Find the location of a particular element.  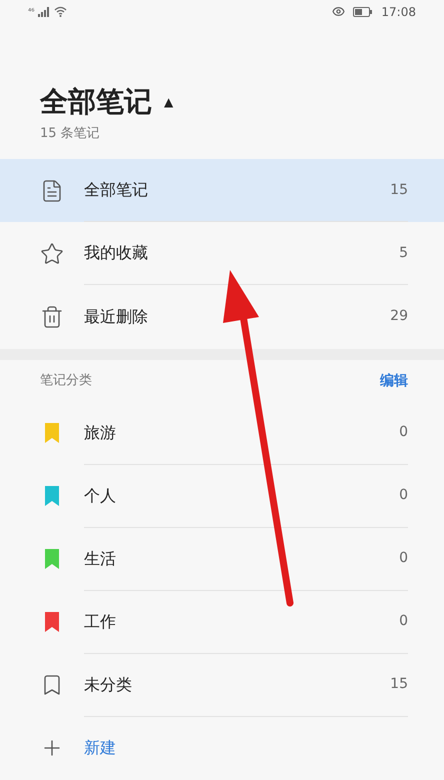

category-item: 旅游 0 is located at coordinates (222, 433).